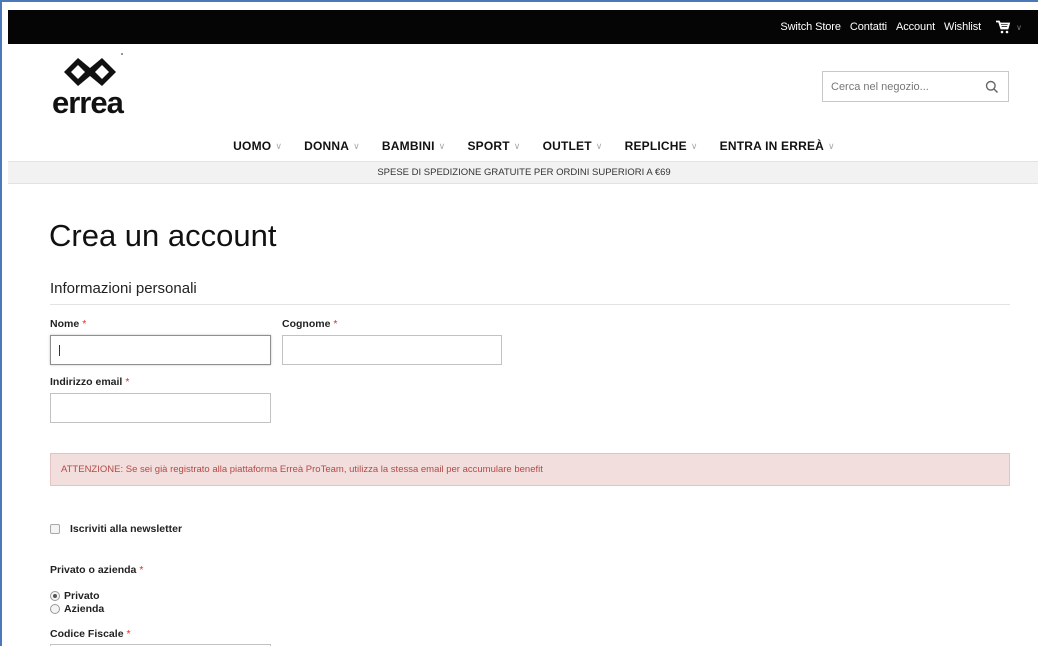 Image resolution: width=1038 pixels, height=646 pixels. I want to click on wishlist-link: Wishlist, so click(962, 27).